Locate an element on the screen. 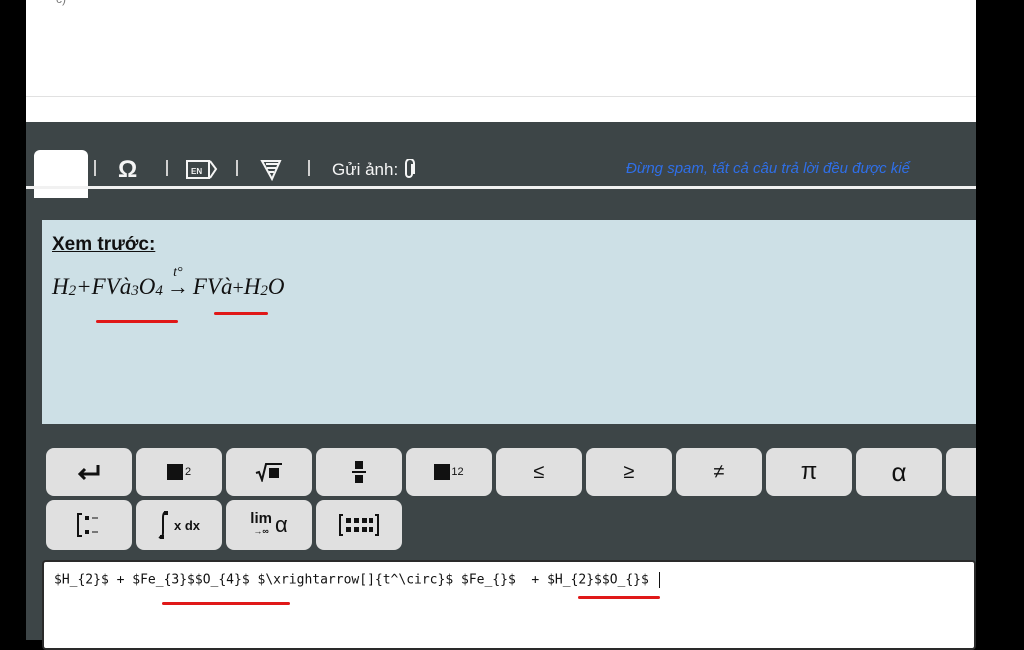 Image resolution: width=1024 pixels, height=650 pixels. upload-label: Gửi ảnh: is located at coordinates (365, 169).